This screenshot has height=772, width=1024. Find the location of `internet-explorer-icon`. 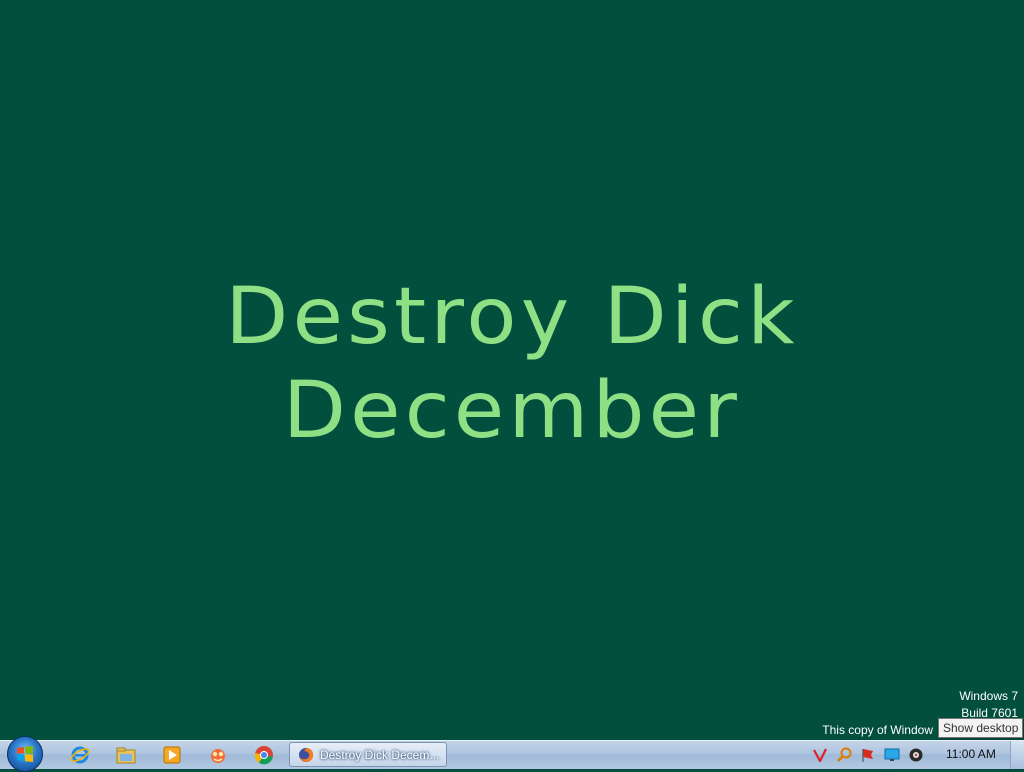

internet-explorer-icon is located at coordinates (80, 755).